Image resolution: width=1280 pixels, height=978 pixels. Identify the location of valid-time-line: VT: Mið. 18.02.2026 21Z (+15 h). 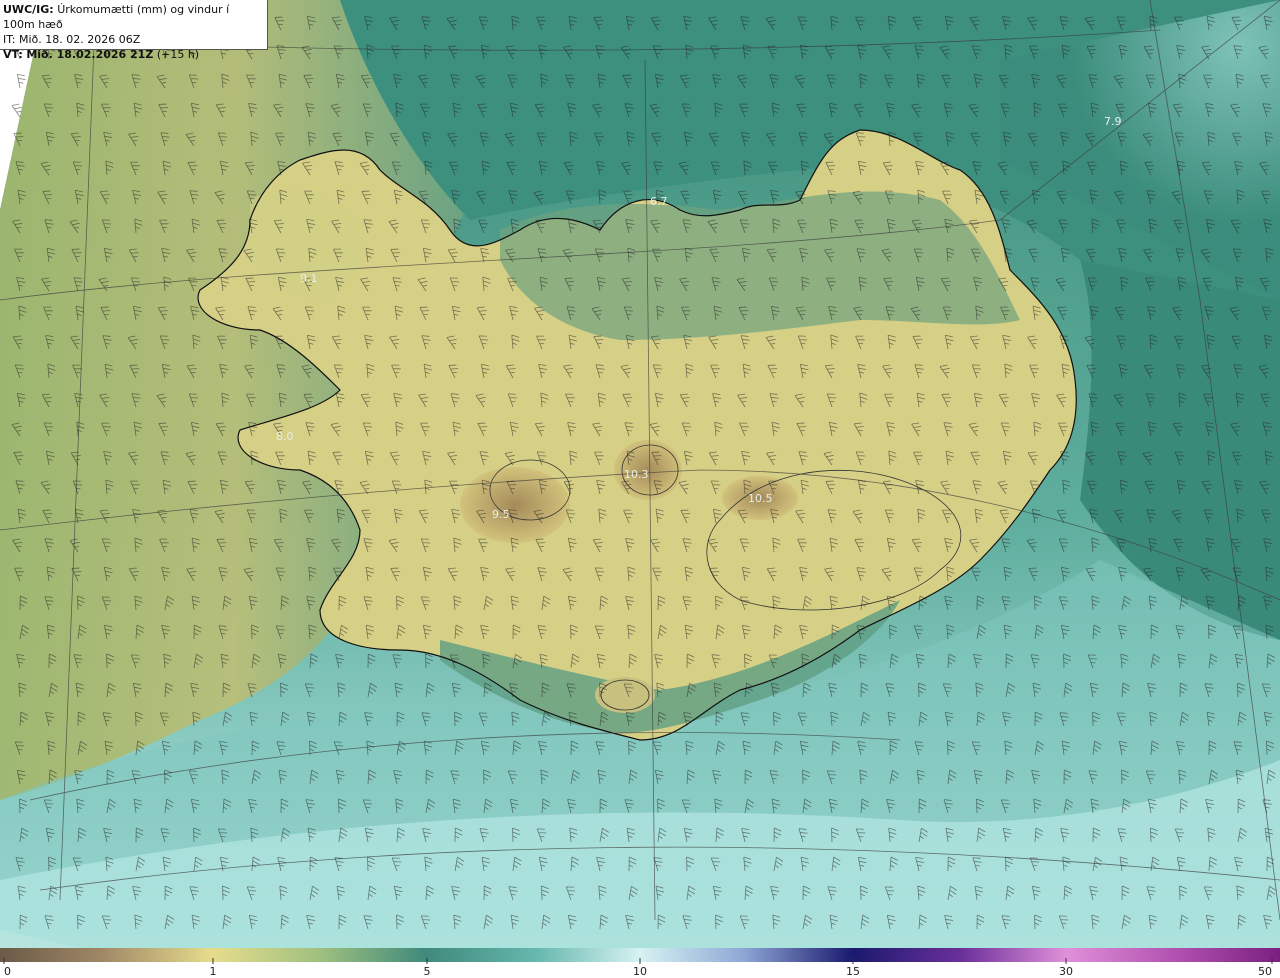
(133, 54).